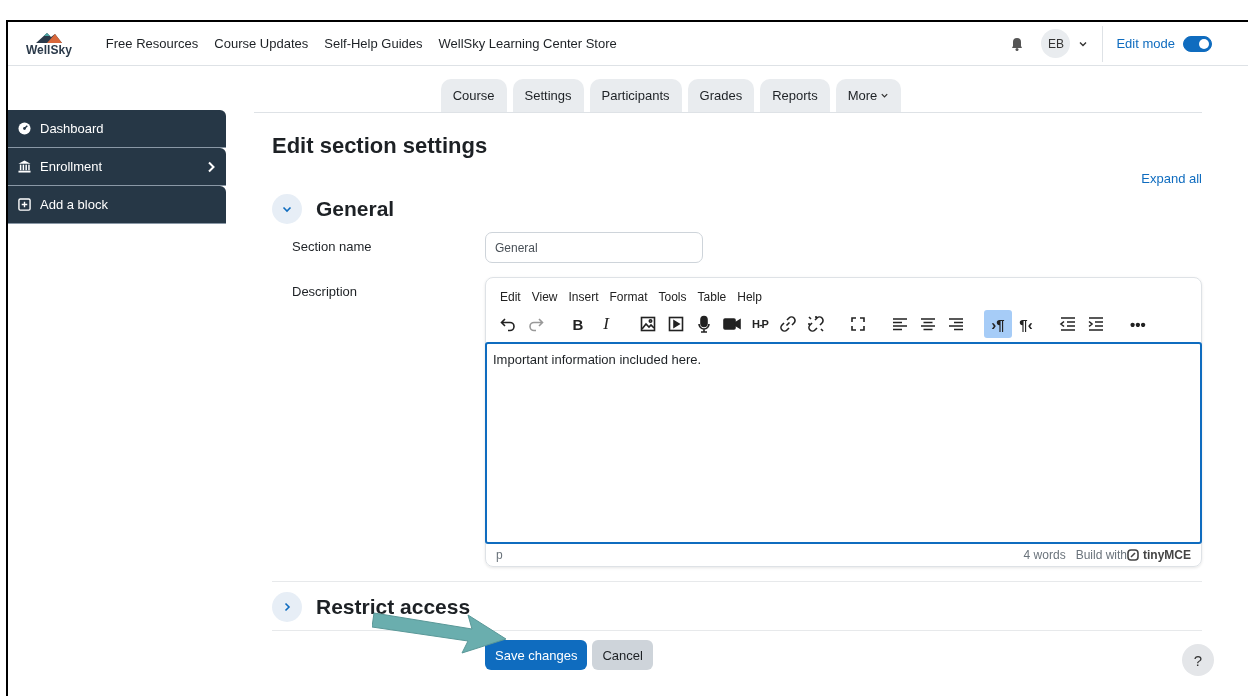 This screenshot has width=1248, height=696. What do you see at coordinates (885, 95) in the screenshot?
I see `chevron-down-icon` at bounding box center [885, 95].